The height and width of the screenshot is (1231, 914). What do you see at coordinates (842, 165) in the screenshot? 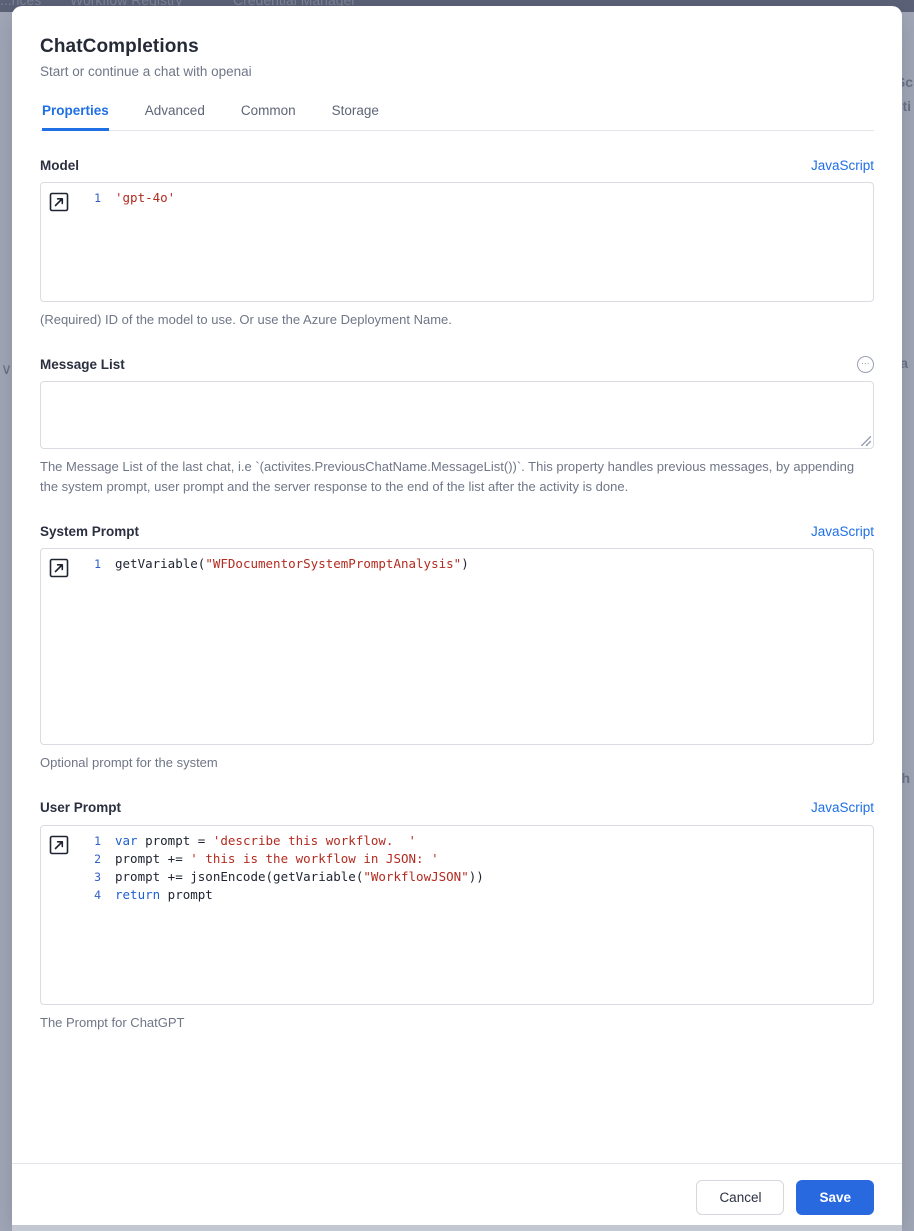
I see `field-model-language-link: JavaScript` at bounding box center [842, 165].